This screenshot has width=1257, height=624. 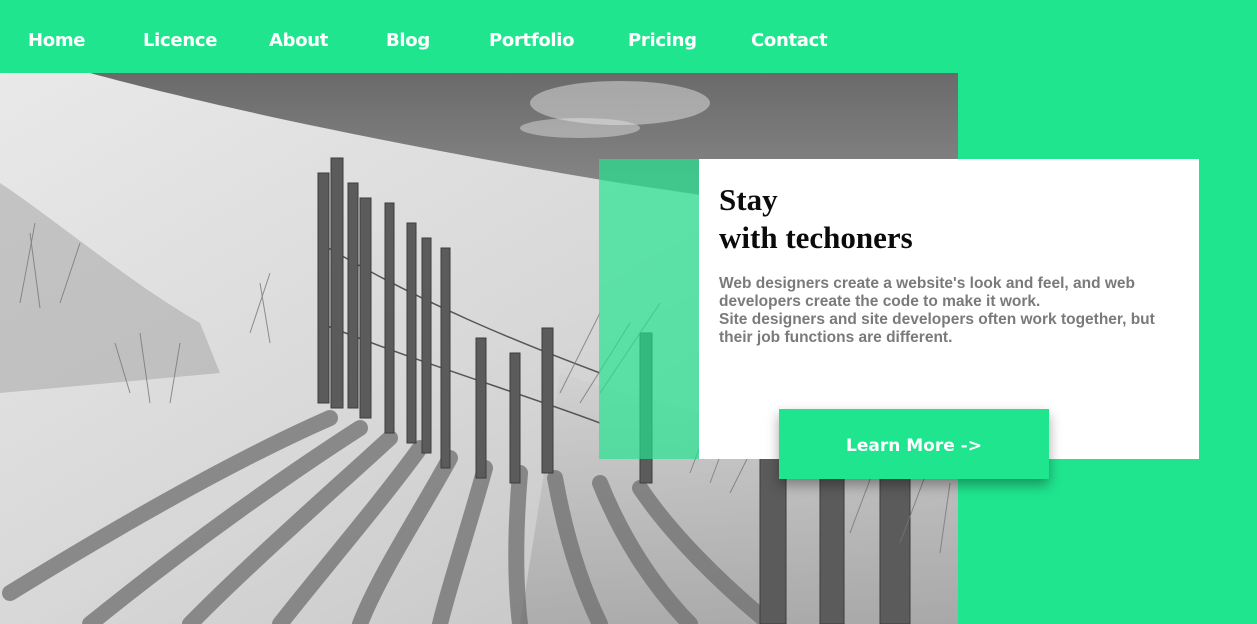 What do you see at coordinates (836, 337) in the screenshot?
I see `hero-description-line-4: their job functions are different.` at bounding box center [836, 337].